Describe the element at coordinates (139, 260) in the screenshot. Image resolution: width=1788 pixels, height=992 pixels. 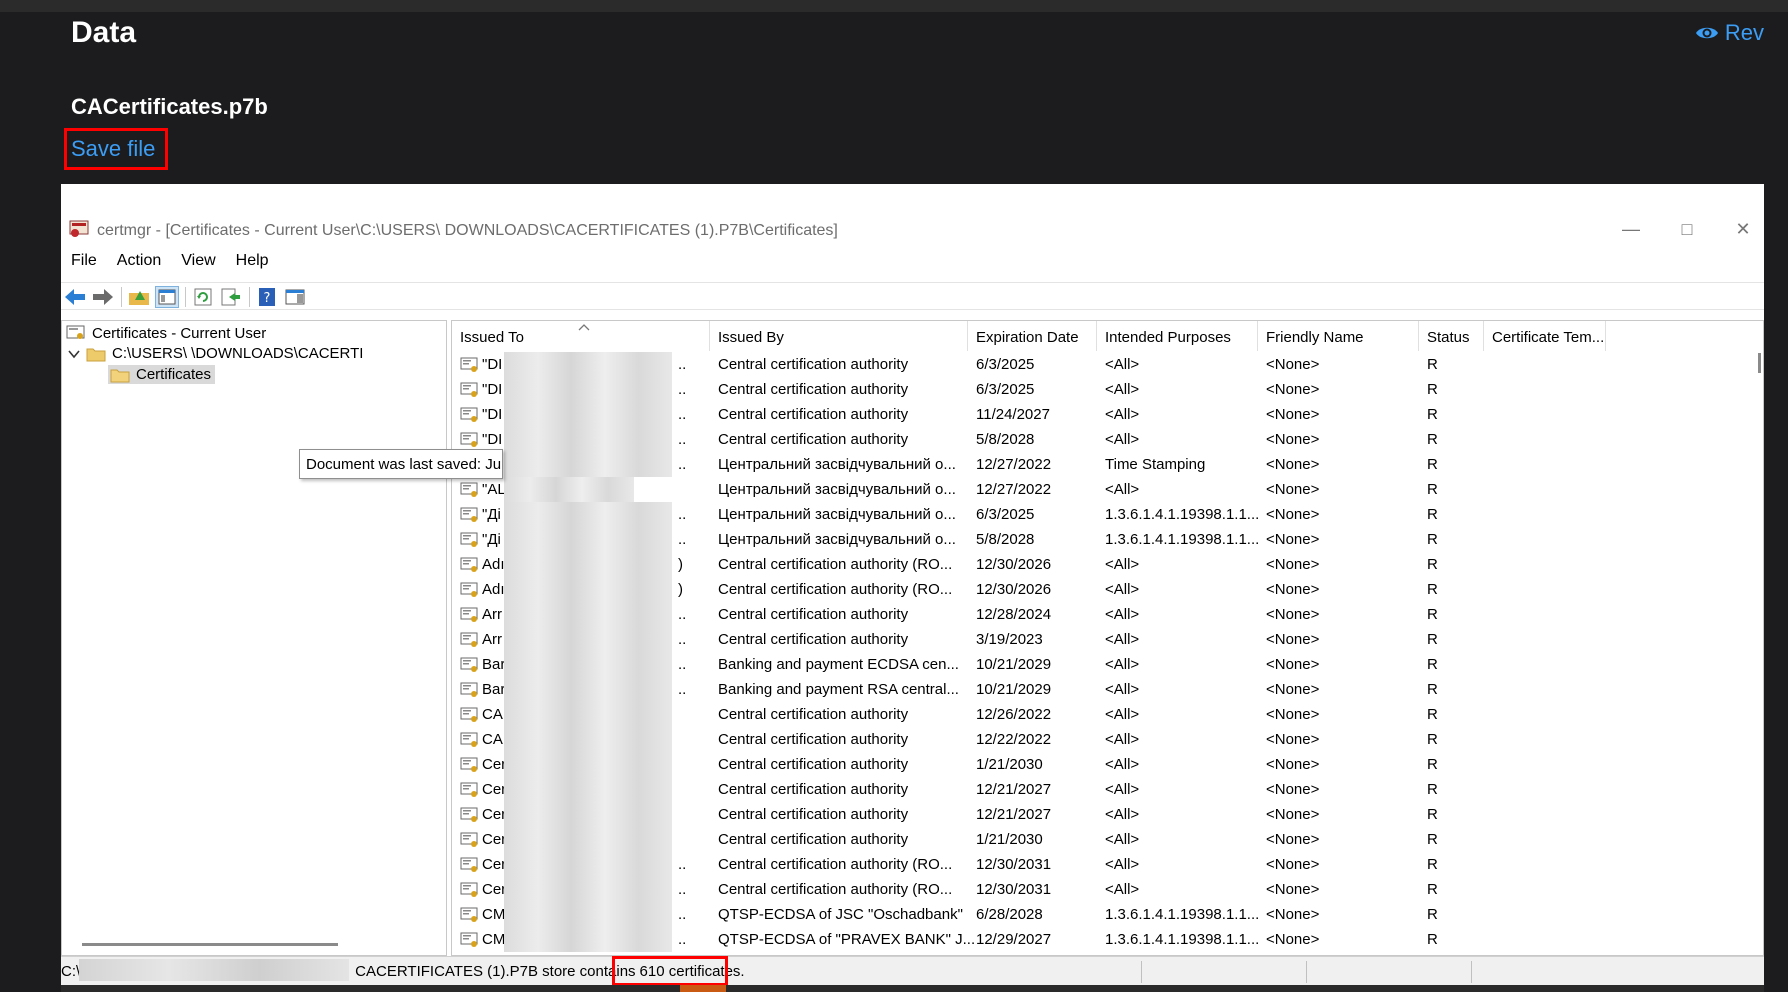
I see `menu-action: Action` at that location.